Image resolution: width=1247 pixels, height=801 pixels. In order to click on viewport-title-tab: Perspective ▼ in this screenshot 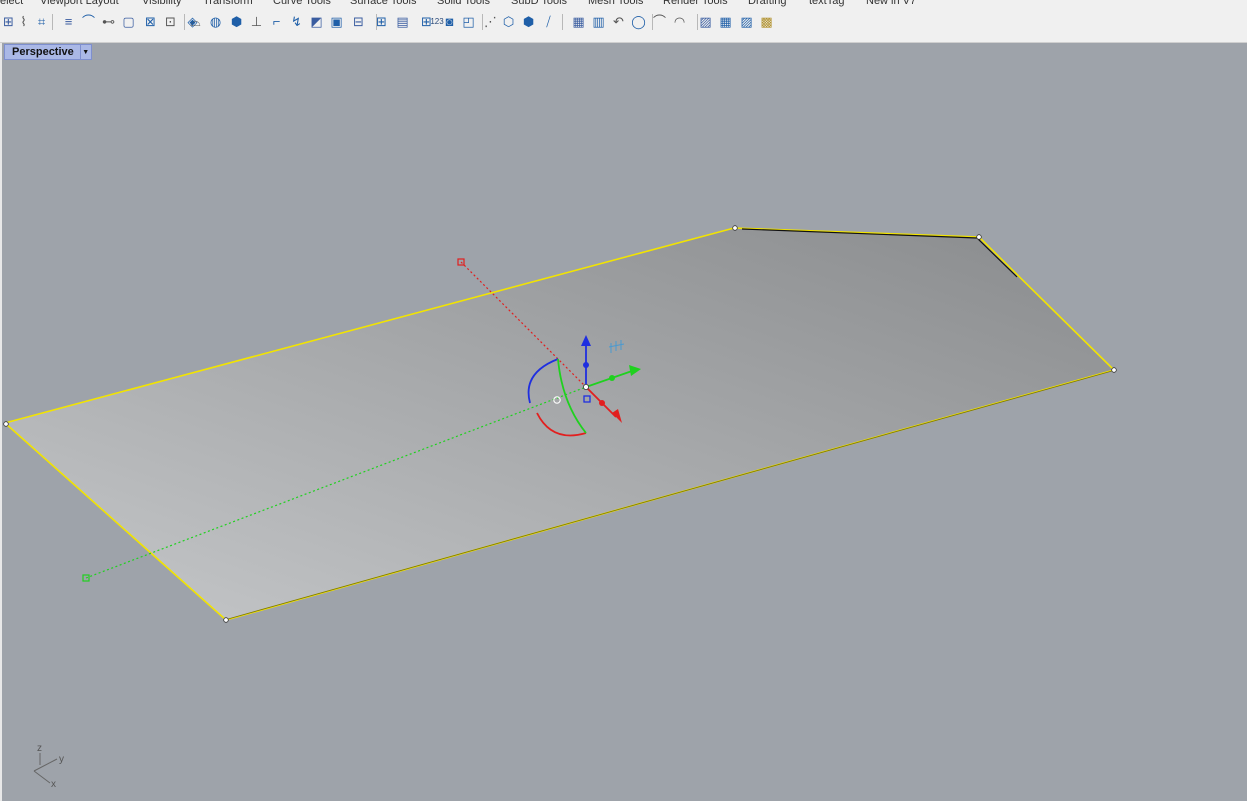, I will do `click(48, 52)`.